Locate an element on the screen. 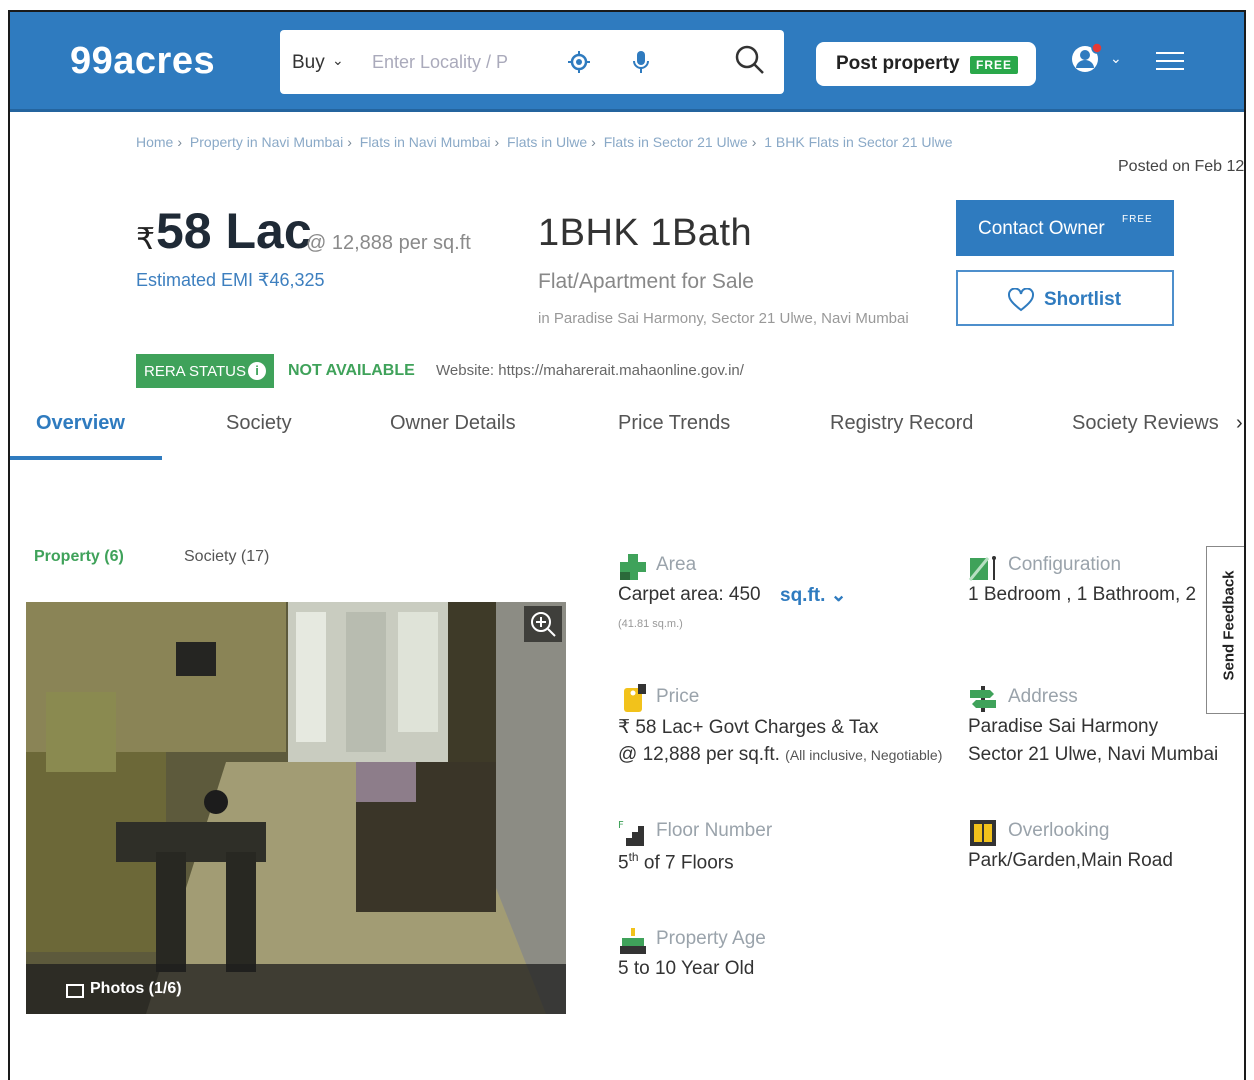 The width and height of the screenshot is (1254, 1080). overlooking-label: Overlooking is located at coordinates (1059, 830).